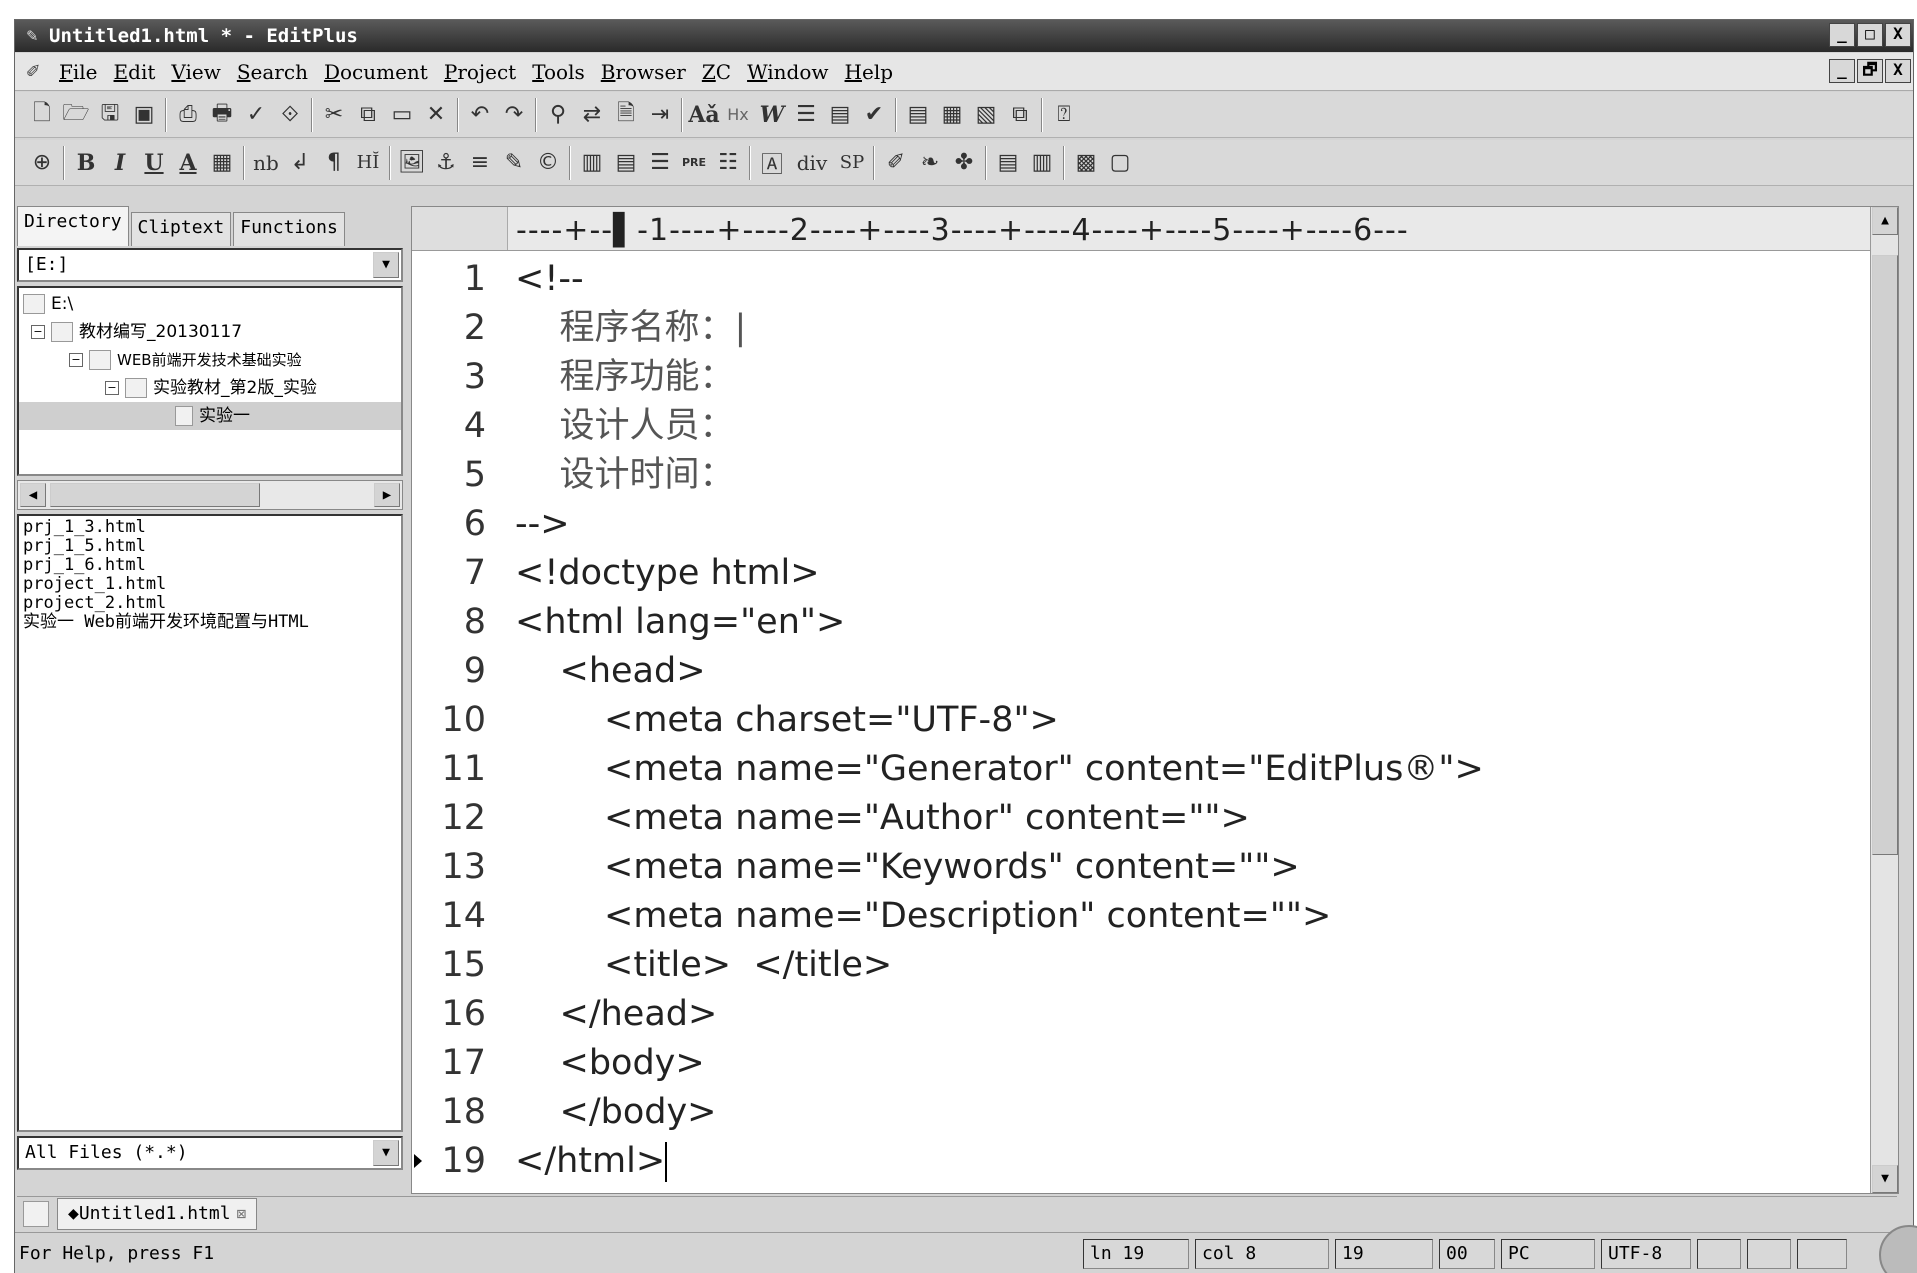  I want to click on print-preview-icon: ⎙, so click(188, 115).